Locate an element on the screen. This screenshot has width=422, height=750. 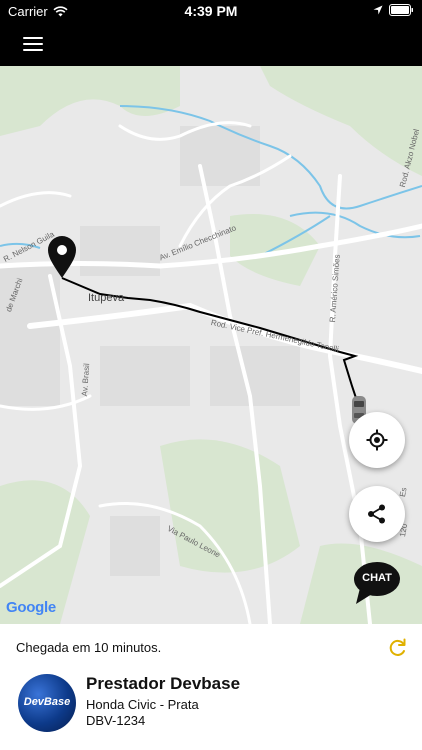
street-label: Es is located at coordinates (403, 492).